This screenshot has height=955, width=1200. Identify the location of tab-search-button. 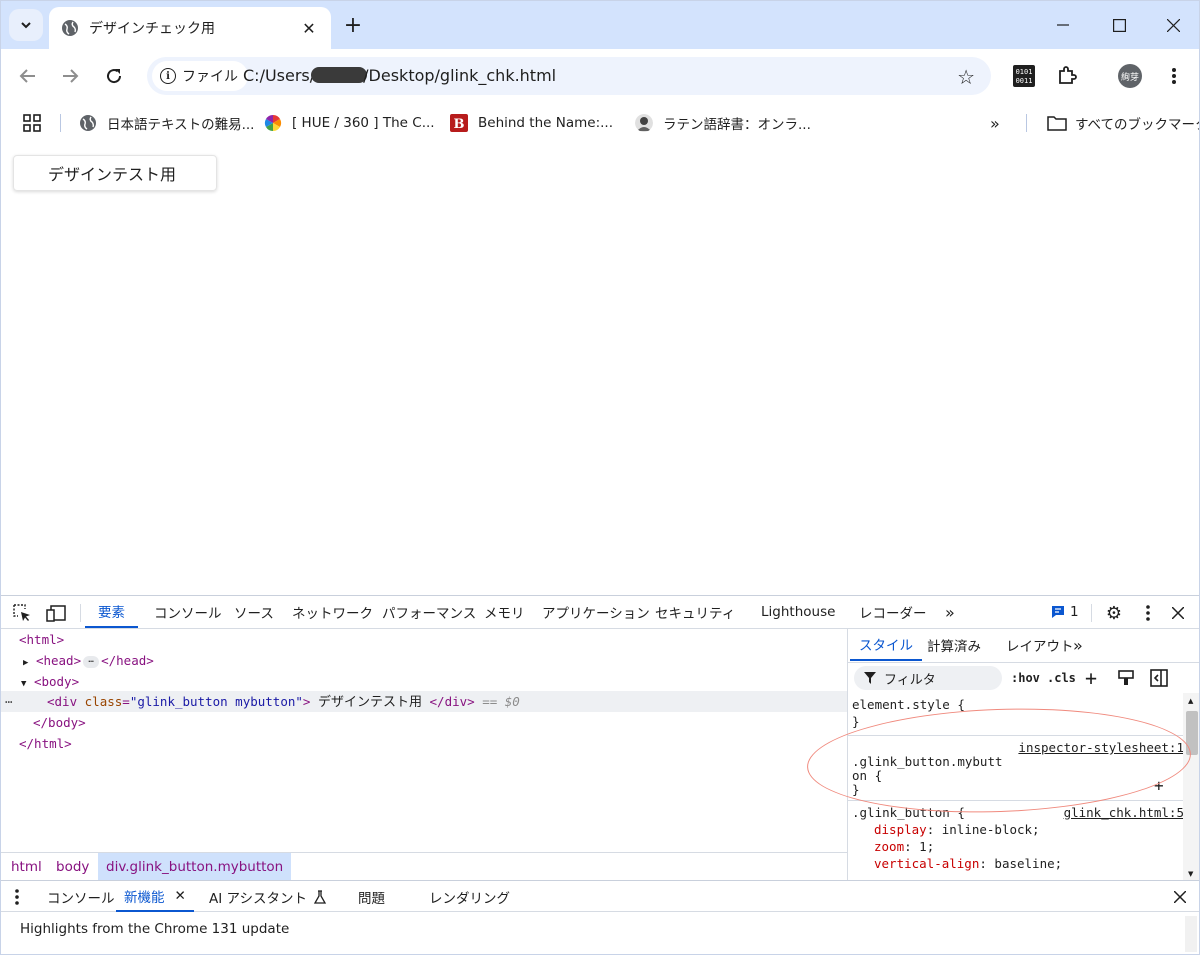
(26, 25).